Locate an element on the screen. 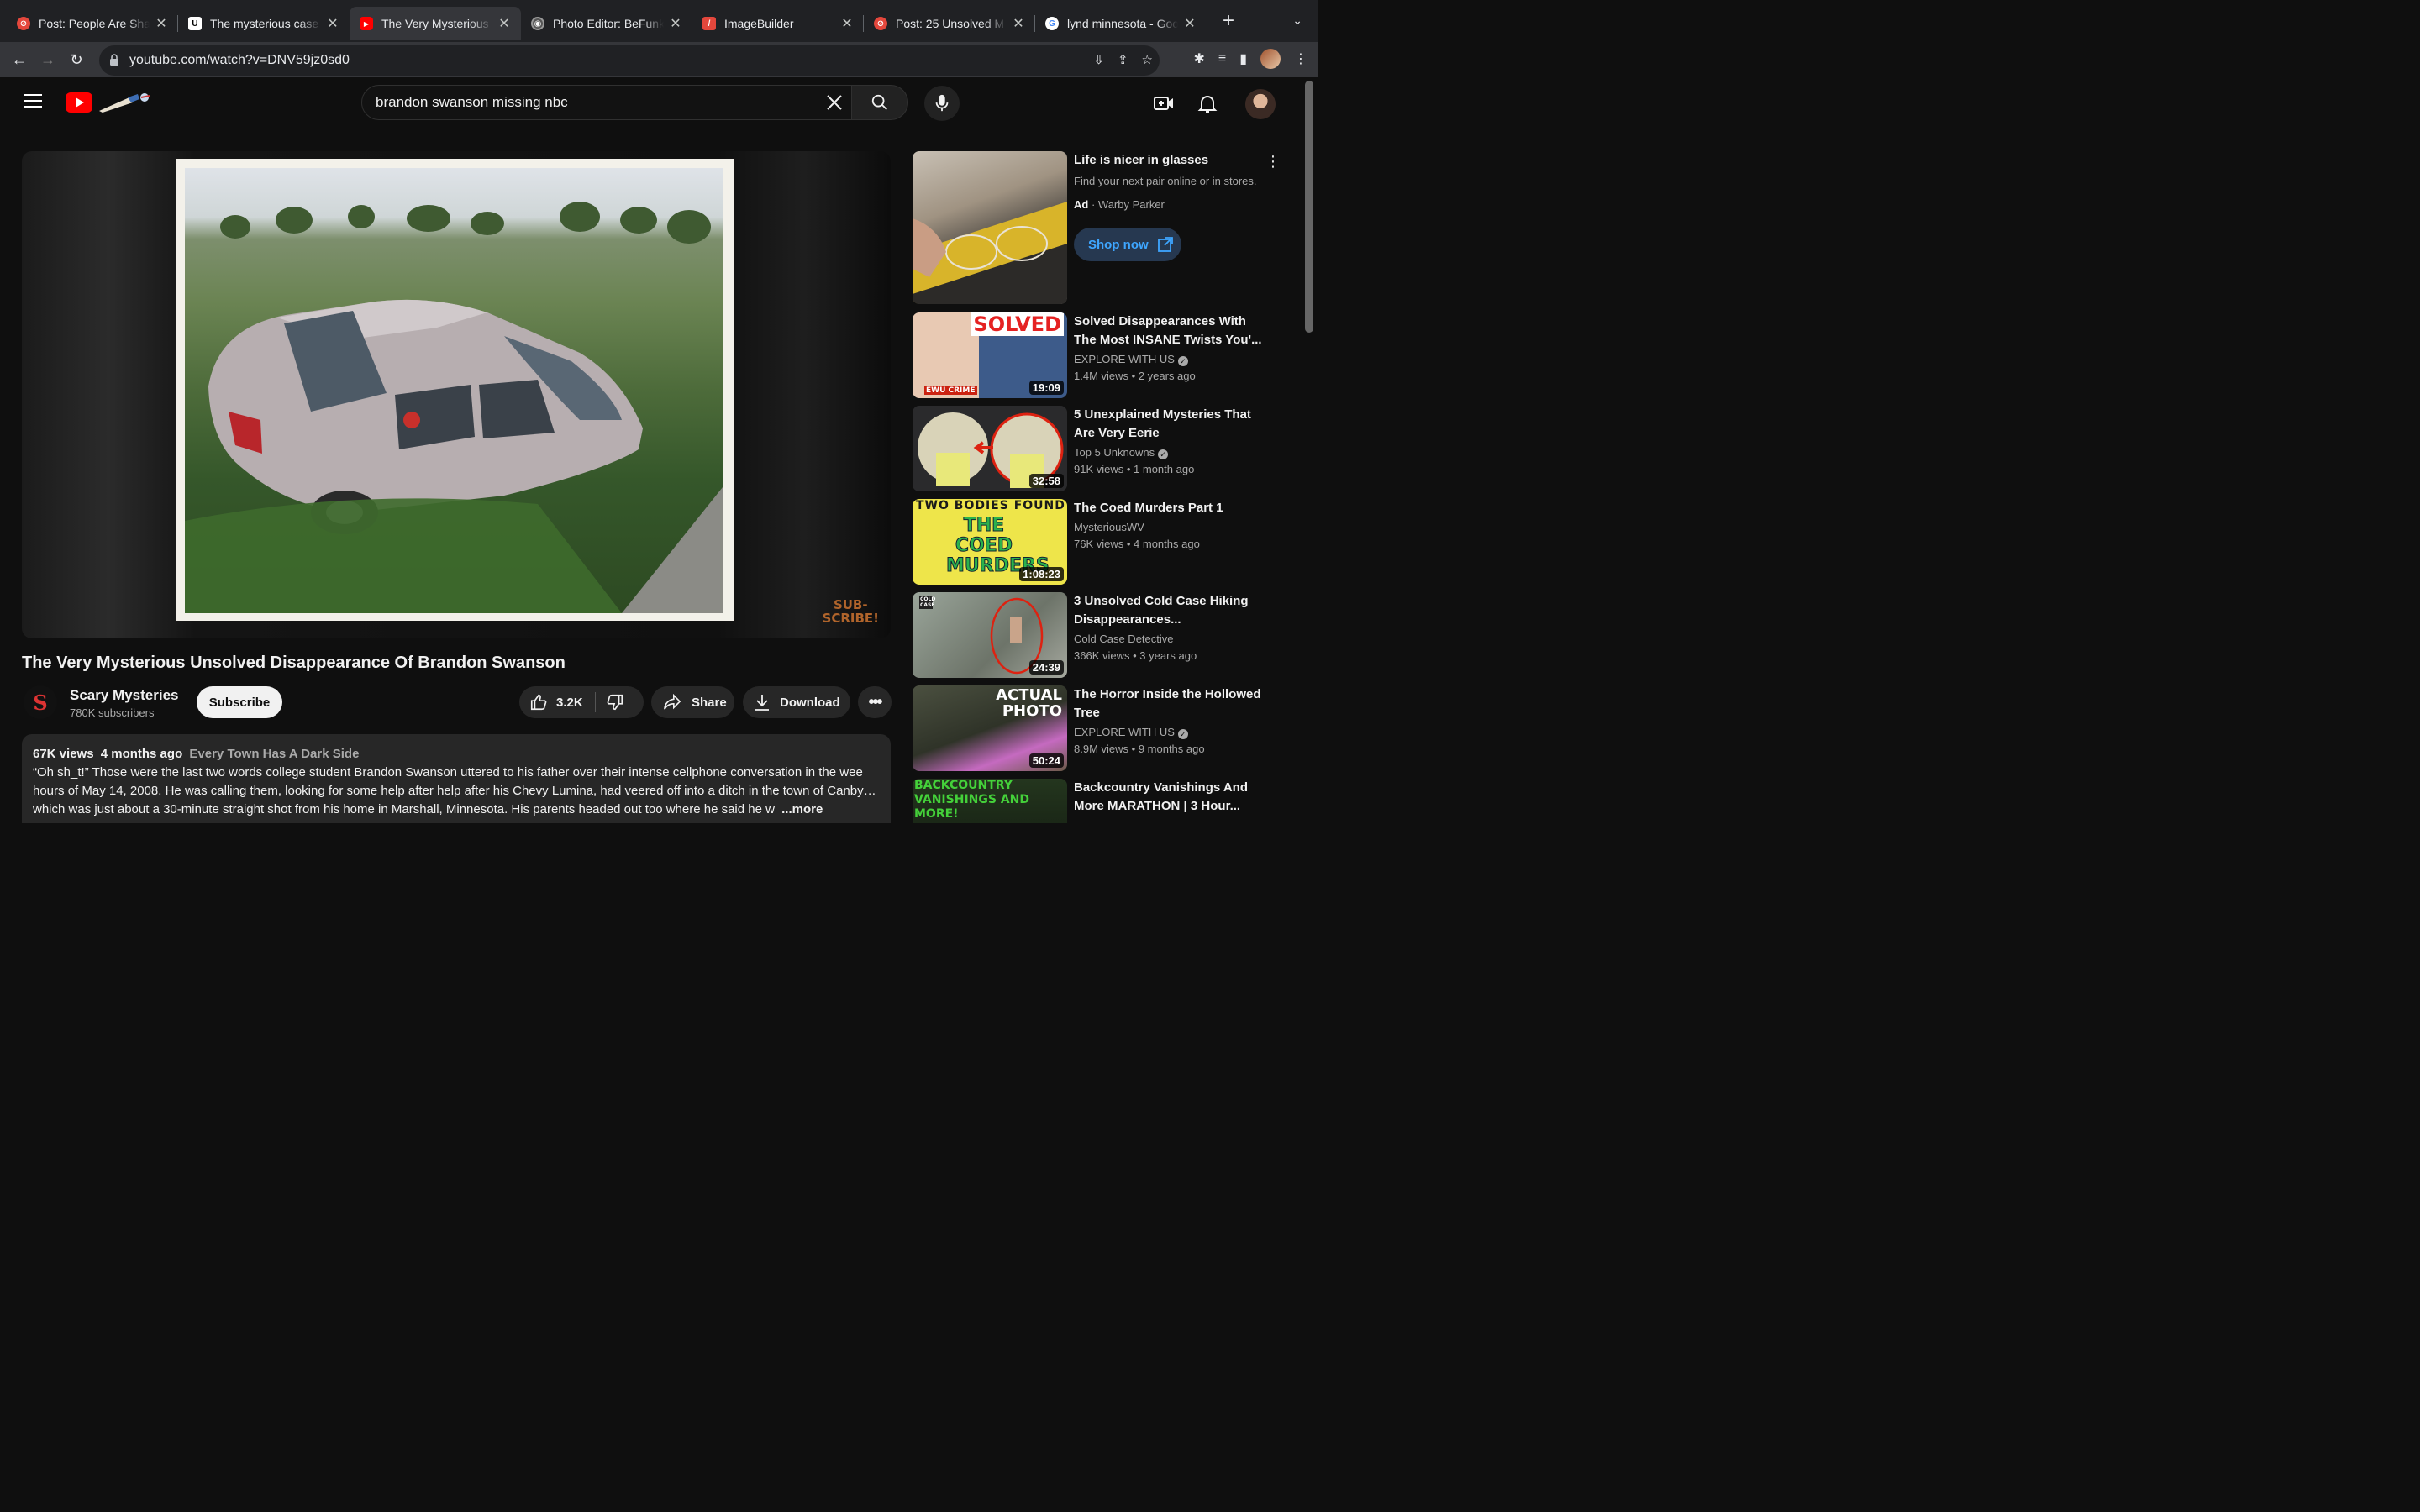 The image size is (2420, 1512). video-thumbnail: ACTUAL PHOTO 50:24 is located at coordinates (990, 728).